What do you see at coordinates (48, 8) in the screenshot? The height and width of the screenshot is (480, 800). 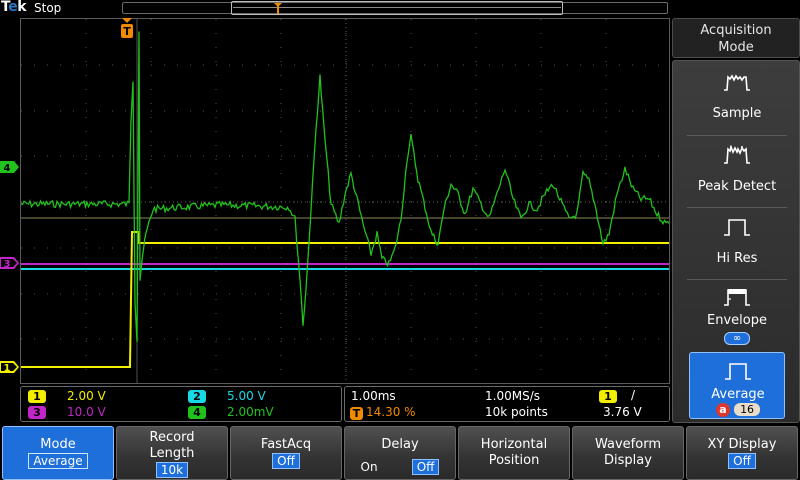 I see `run-state-label: Stop` at bounding box center [48, 8].